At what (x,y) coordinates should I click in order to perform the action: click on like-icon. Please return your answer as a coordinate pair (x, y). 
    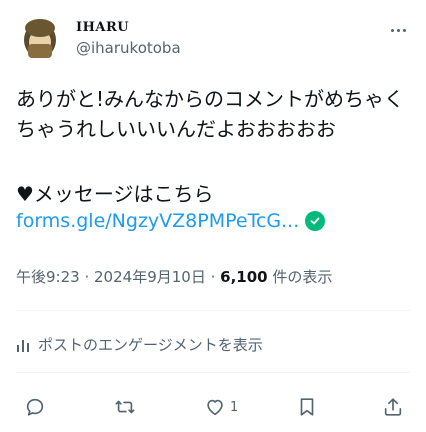
    Looking at the image, I should click on (215, 407).